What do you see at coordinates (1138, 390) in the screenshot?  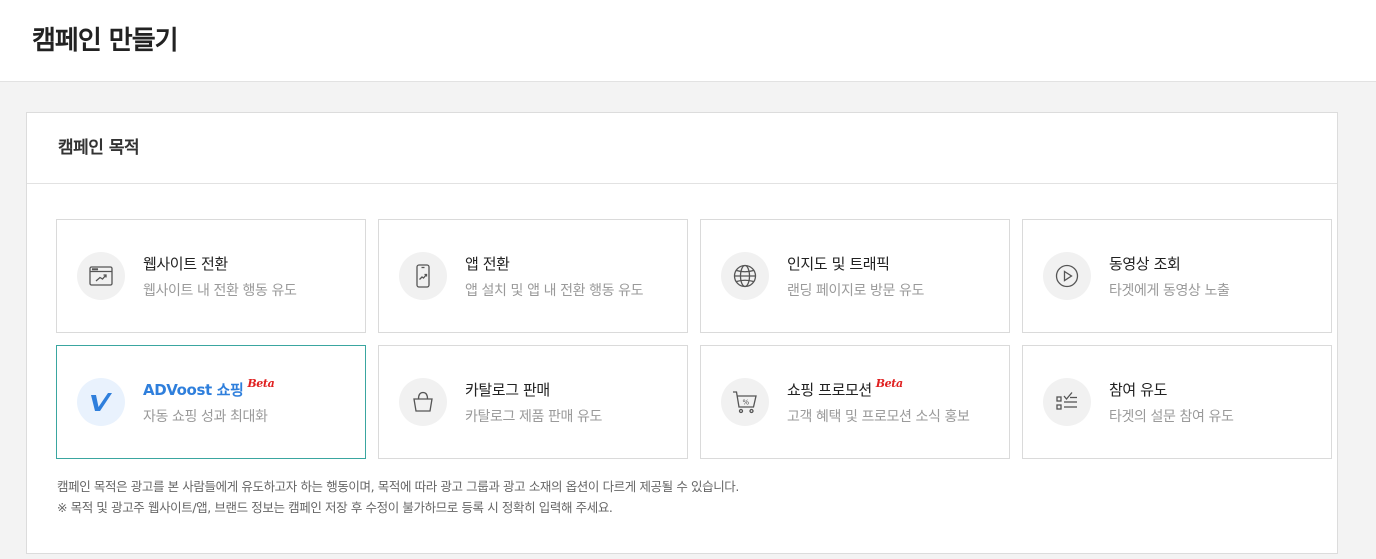 I see `option-title: 참여 유도` at bounding box center [1138, 390].